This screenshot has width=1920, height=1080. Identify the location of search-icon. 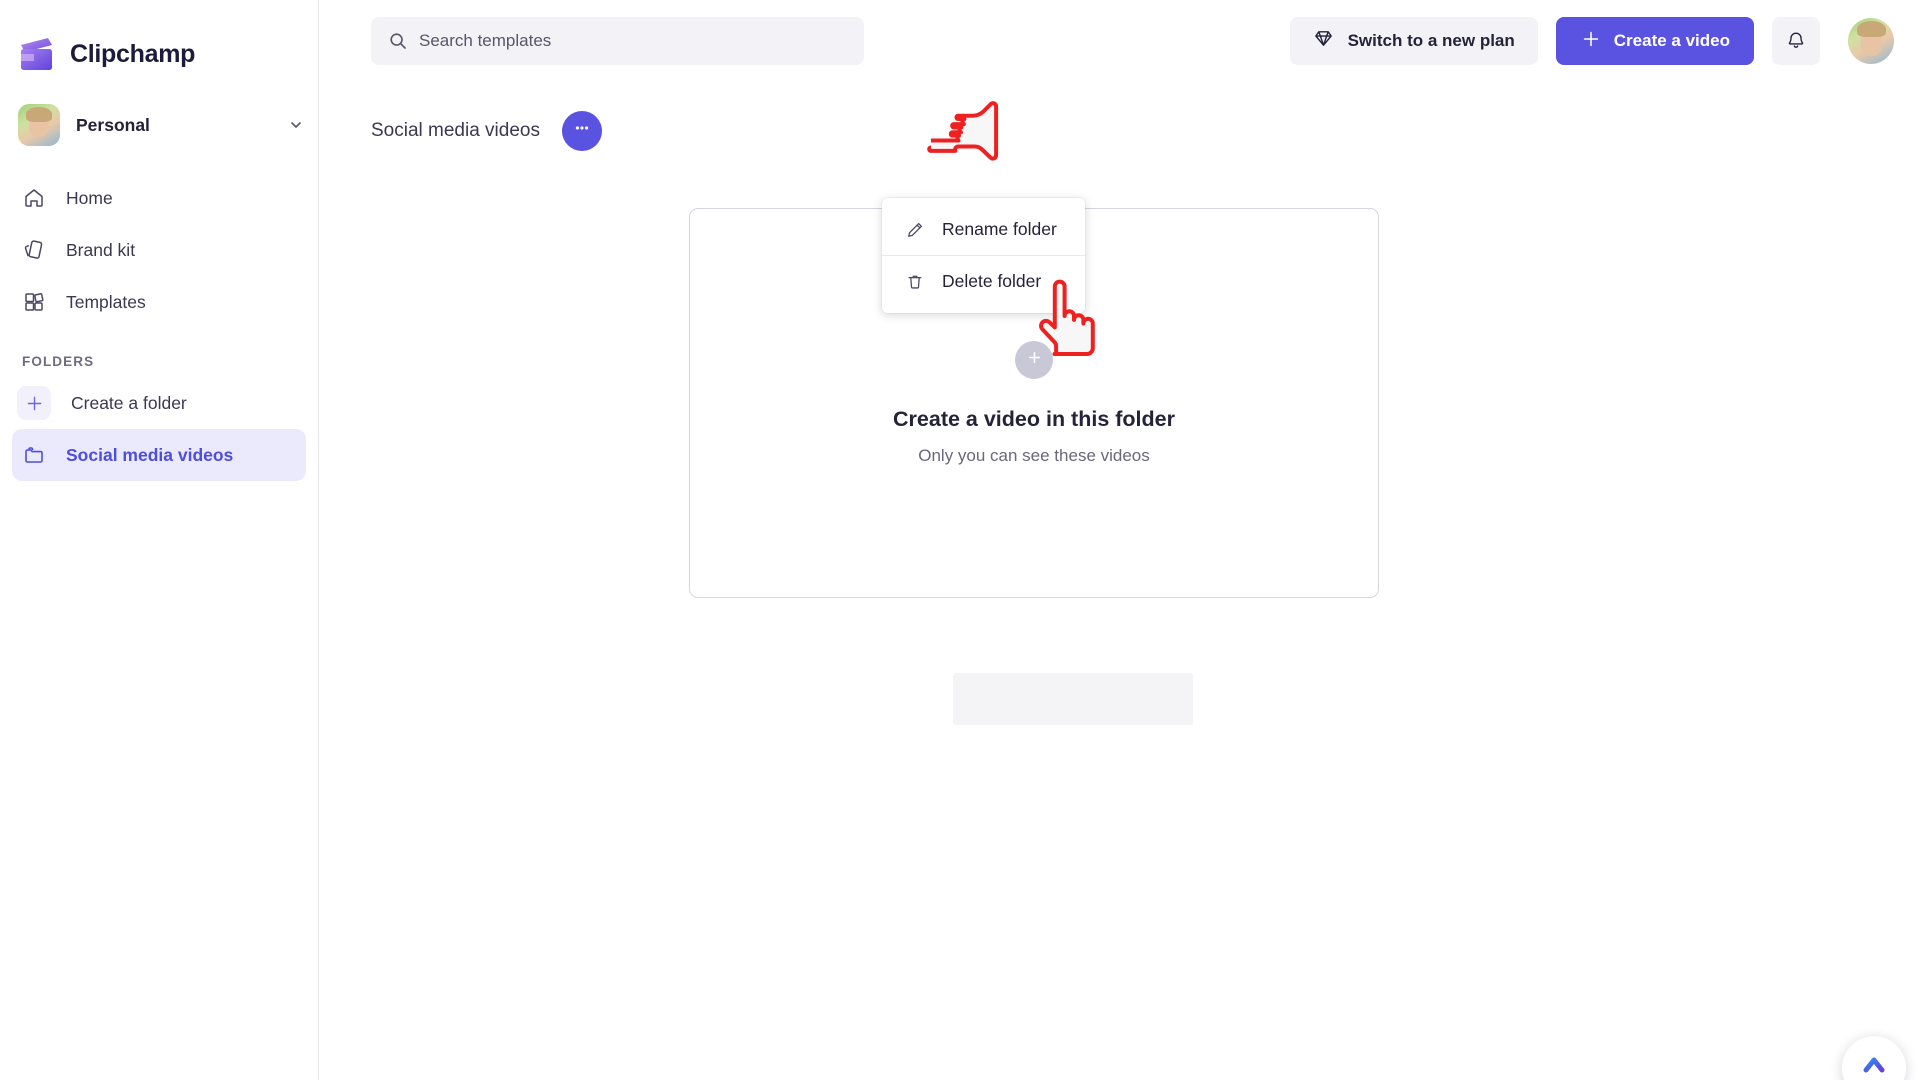
(398, 41).